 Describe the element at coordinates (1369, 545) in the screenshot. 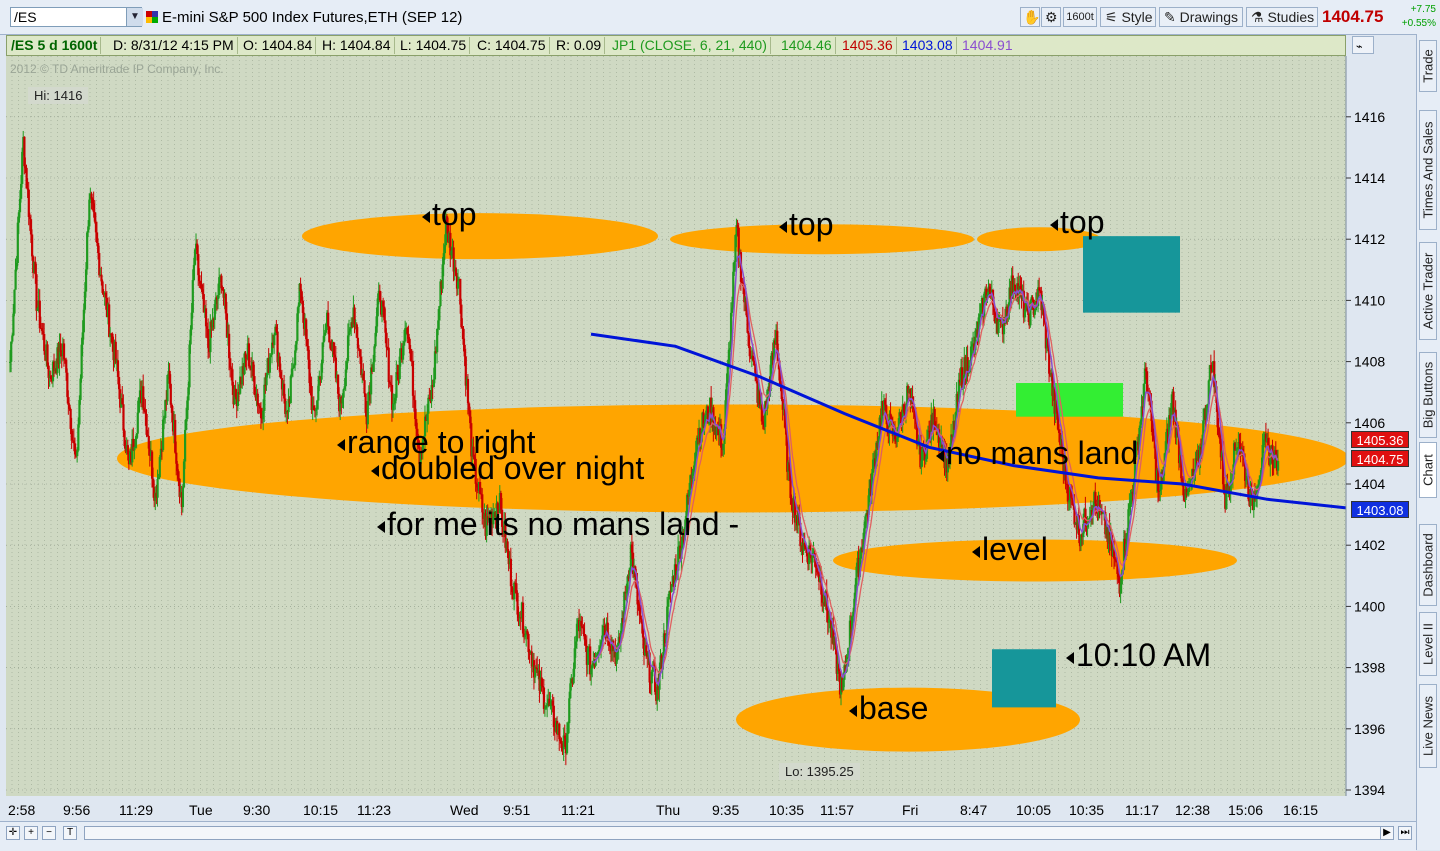

I see `price-axis-label: 1402` at that location.